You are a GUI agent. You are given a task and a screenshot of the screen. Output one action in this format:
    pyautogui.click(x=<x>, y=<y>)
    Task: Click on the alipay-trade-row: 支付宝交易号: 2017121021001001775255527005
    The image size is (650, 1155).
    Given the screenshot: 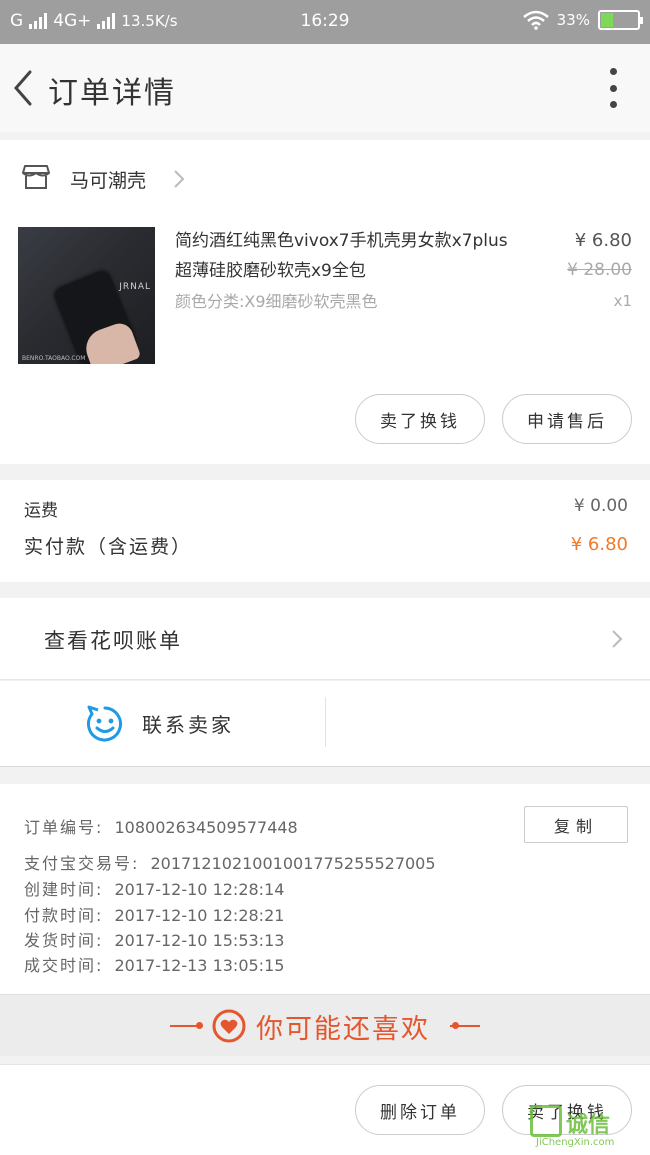 What is the action you would take?
    pyautogui.click(x=230, y=862)
    